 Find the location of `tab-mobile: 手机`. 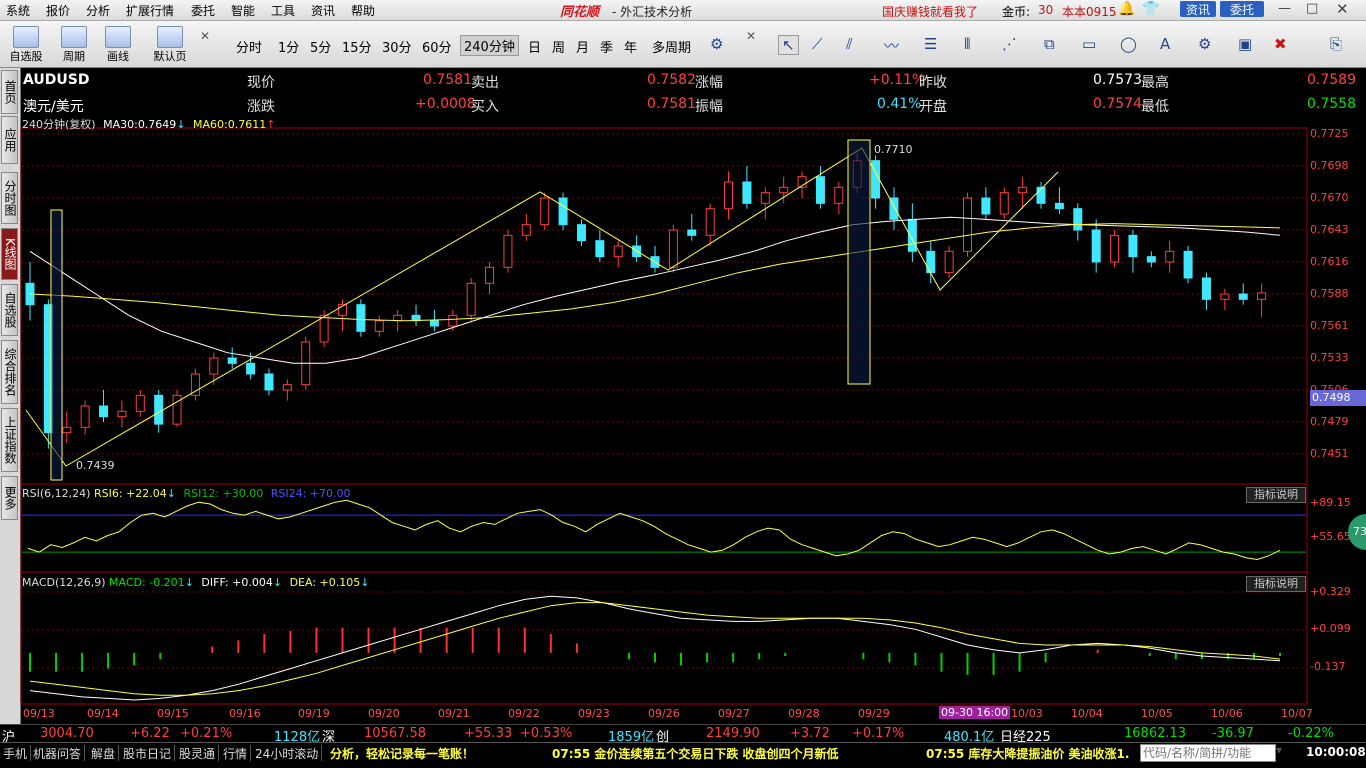

tab-mobile: 手机 is located at coordinates (16, 753).